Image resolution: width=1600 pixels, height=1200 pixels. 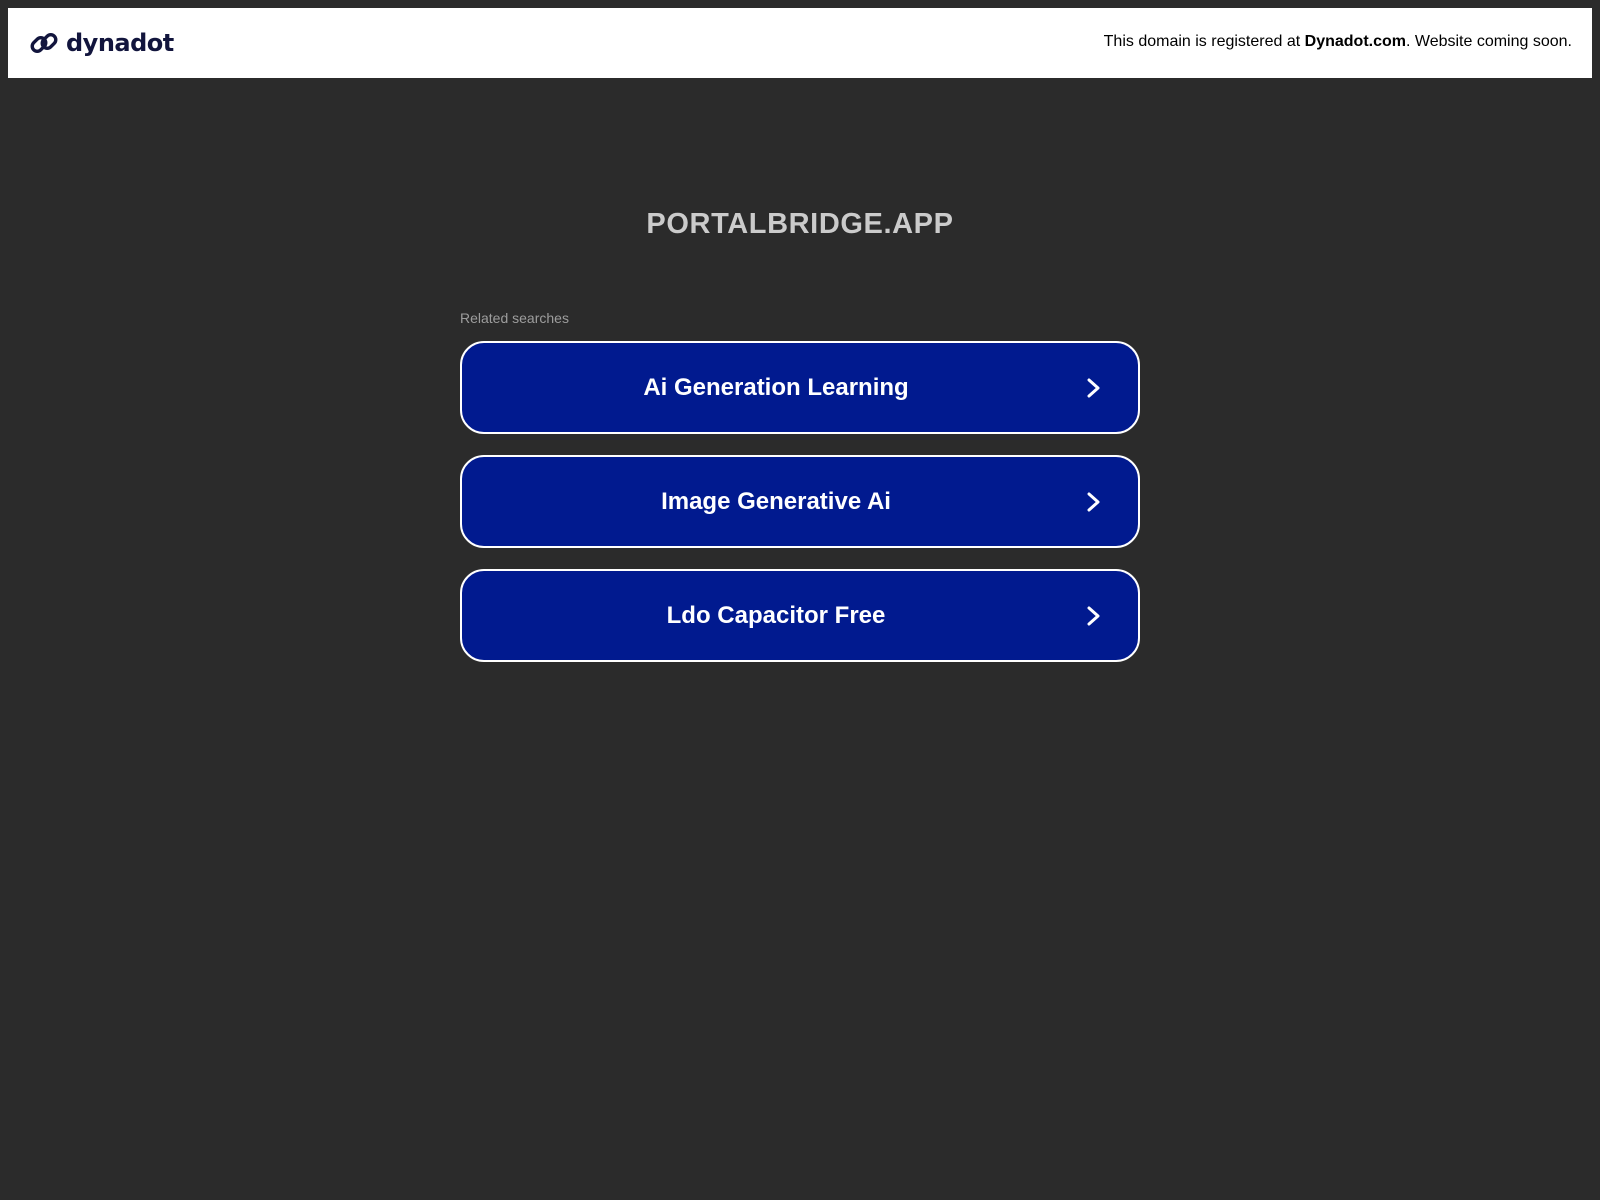 I want to click on domain-title: PORTALBRIDGE.APP, so click(x=800, y=224).